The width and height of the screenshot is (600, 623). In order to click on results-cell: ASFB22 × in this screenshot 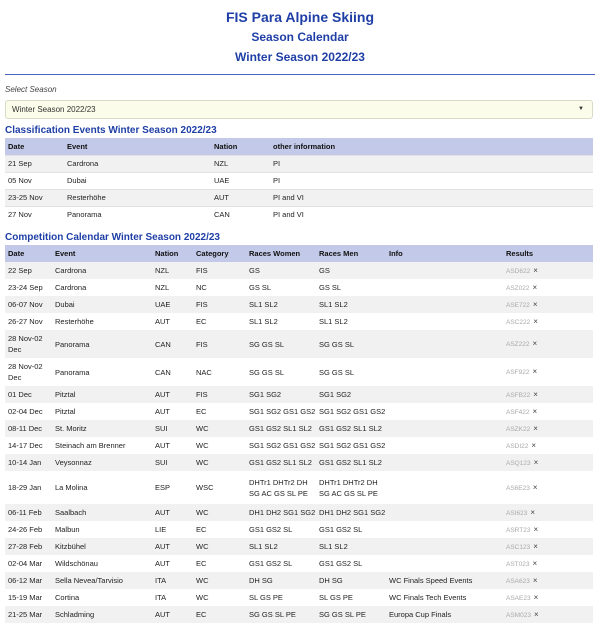, I will do `click(548, 394)`.